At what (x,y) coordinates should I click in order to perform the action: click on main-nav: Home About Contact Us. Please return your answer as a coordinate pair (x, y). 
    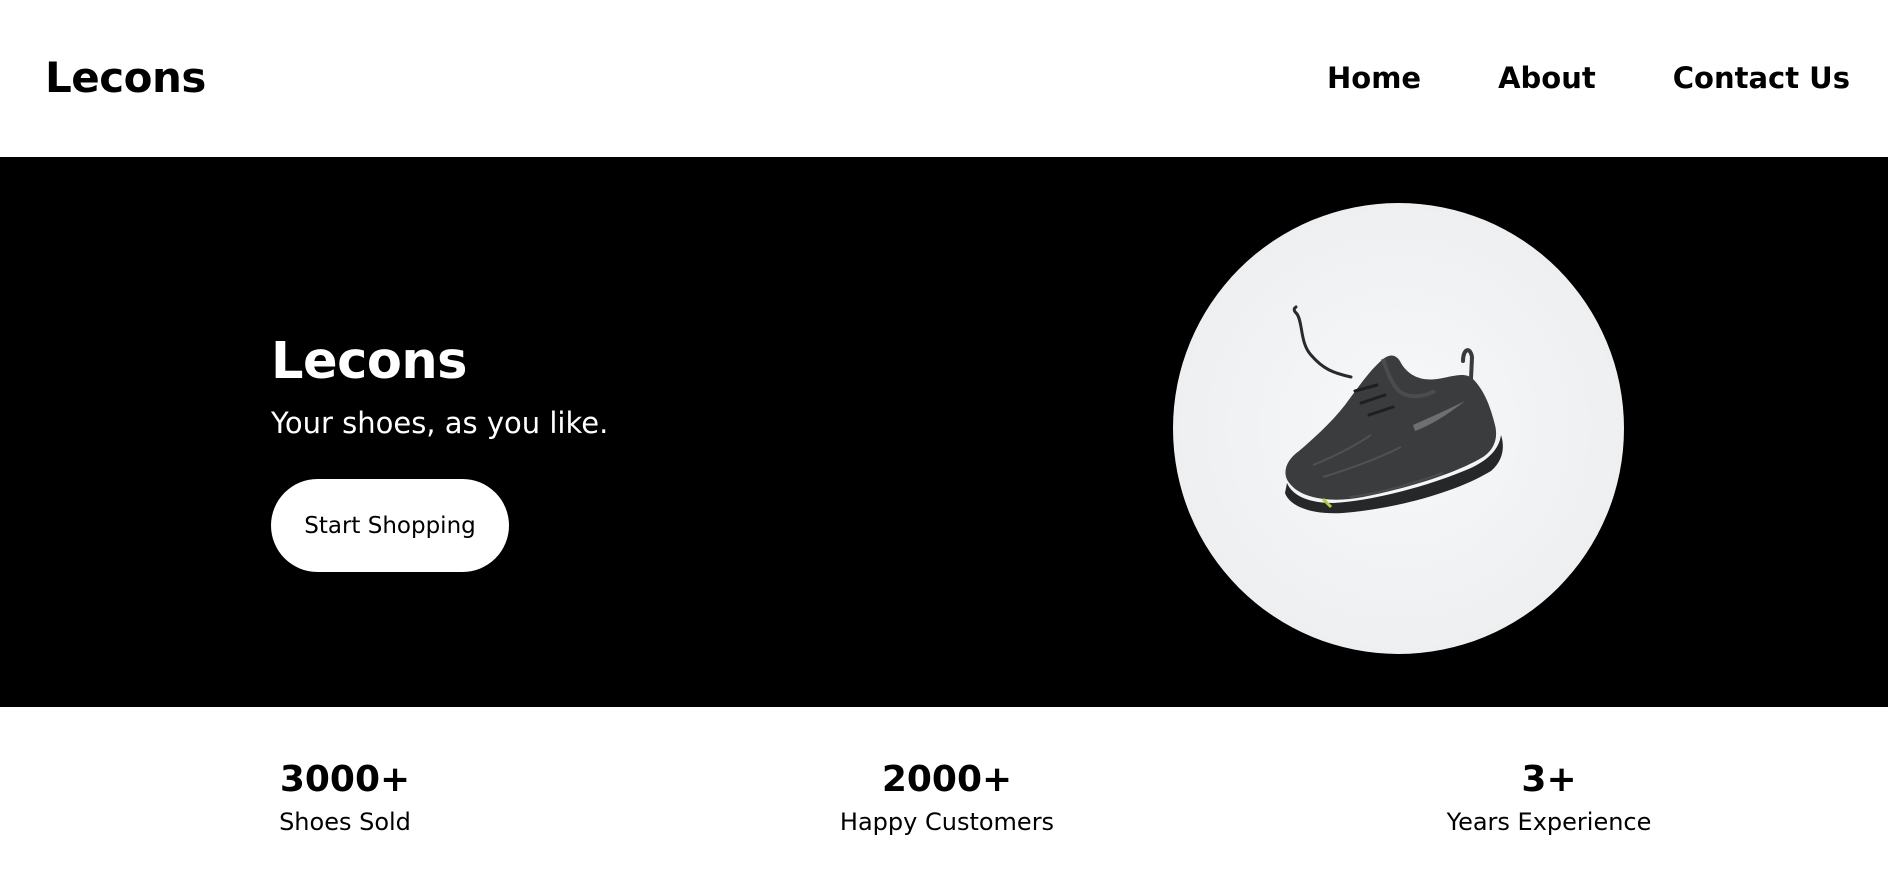
    Looking at the image, I should click on (1588, 78).